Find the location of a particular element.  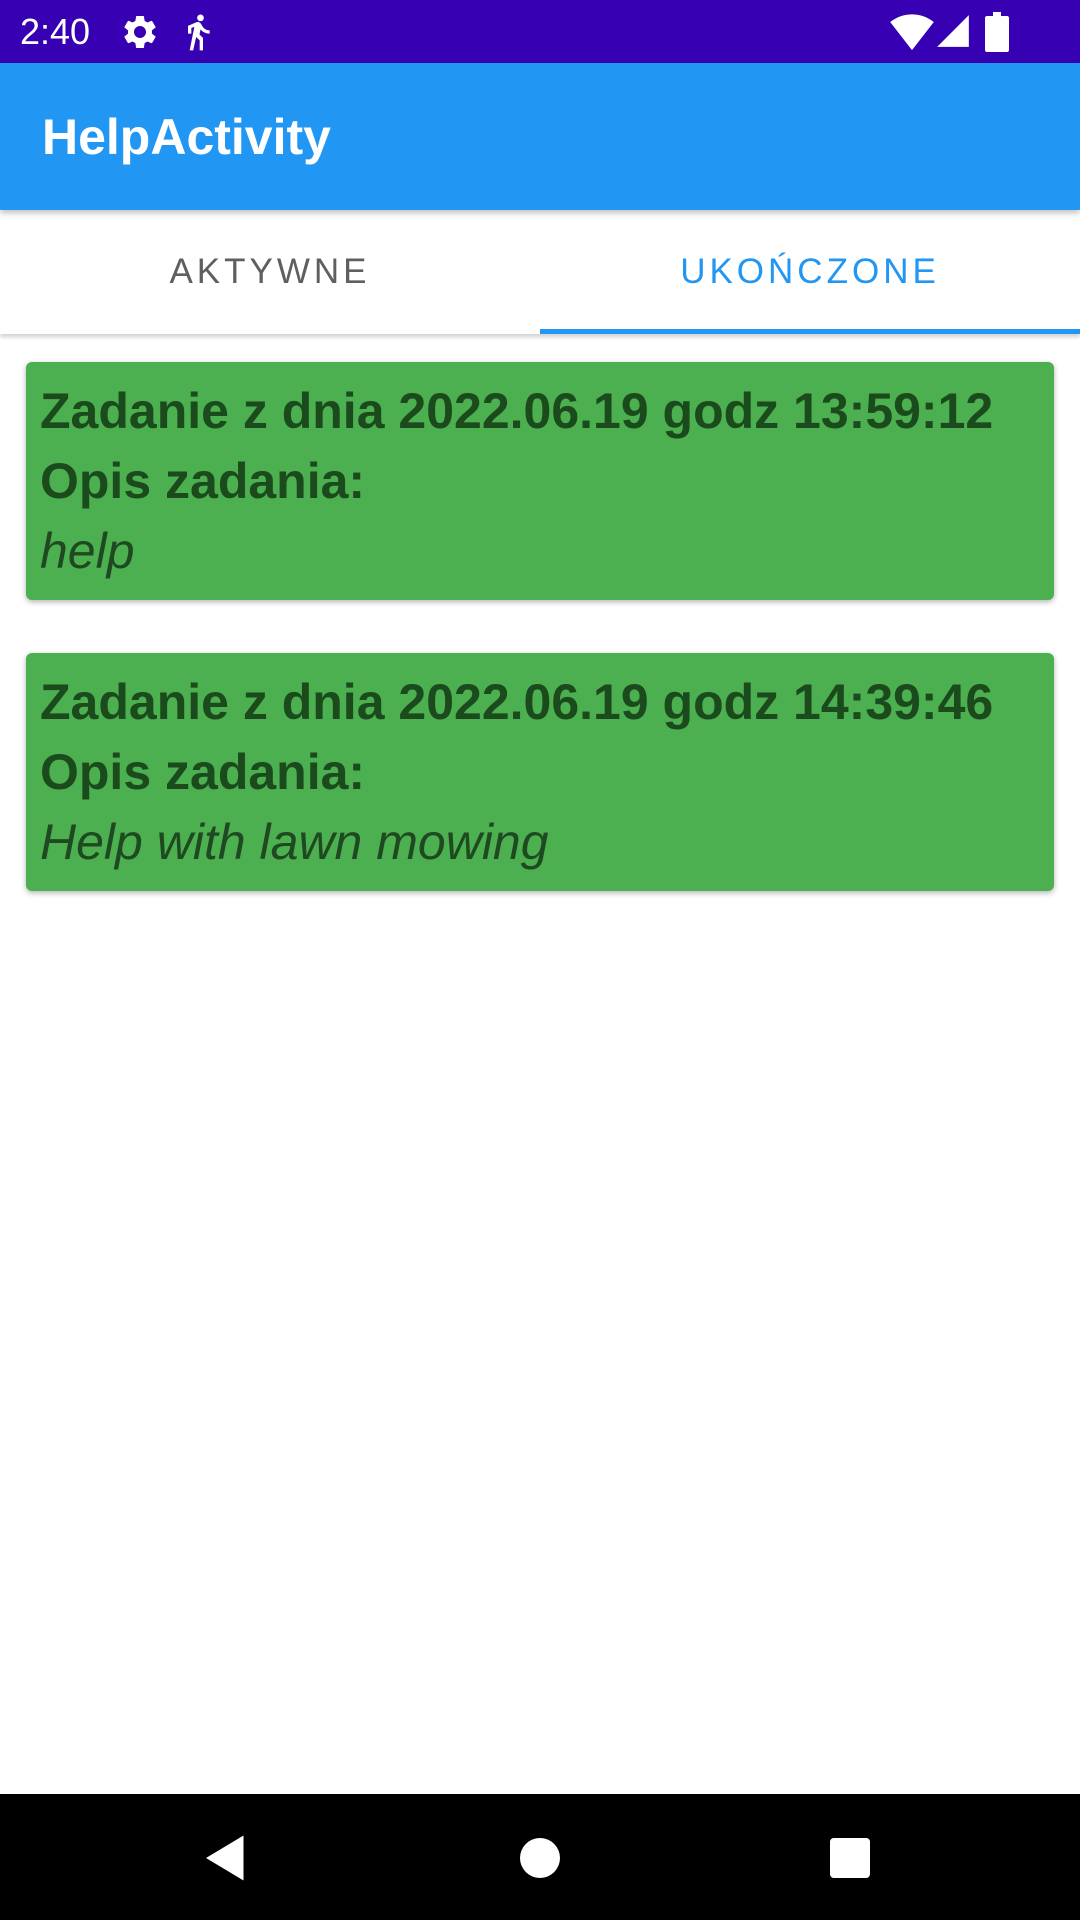

tab-label: UKOŃCZONE is located at coordinates (810, 271).